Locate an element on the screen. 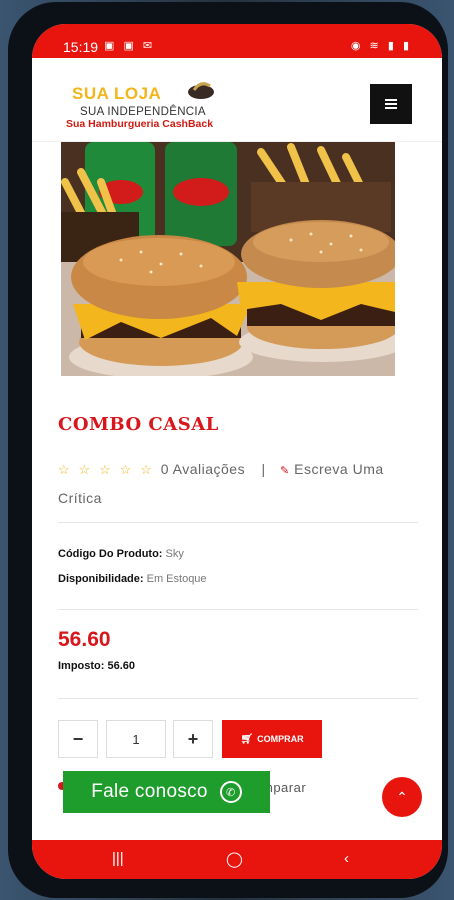  cart-icon: 🛒︎ is located at coordinates (247, 739).